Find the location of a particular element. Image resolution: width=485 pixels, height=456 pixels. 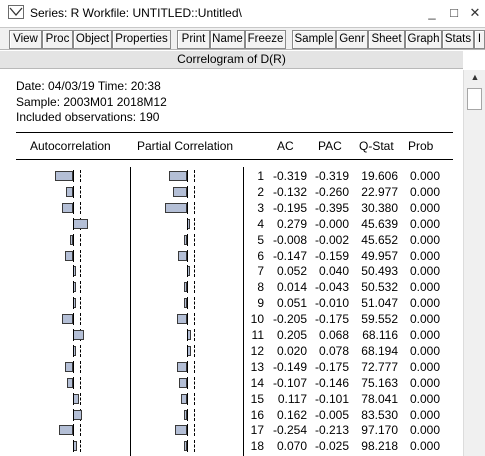

toolbar-genr-button: Genr is located at coordinates (352, 39).